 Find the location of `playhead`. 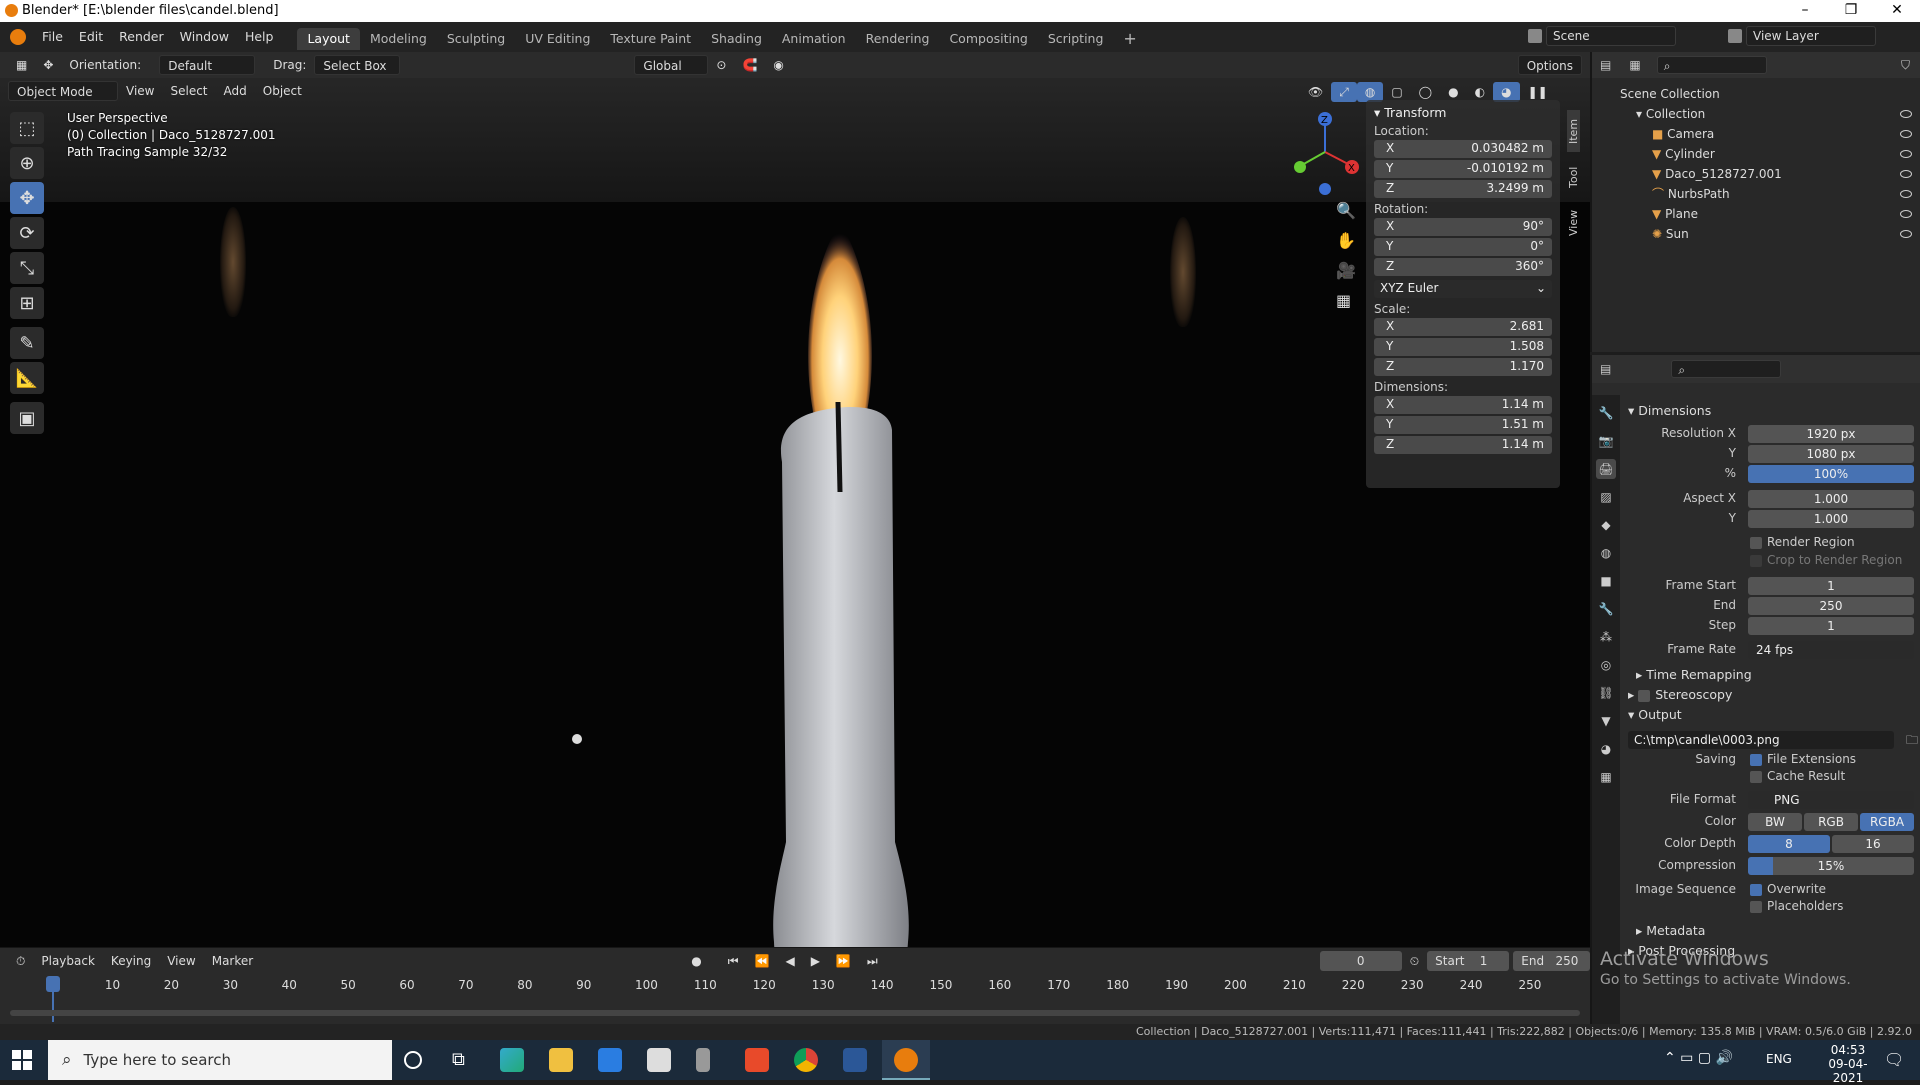

playhead is located at coordinates (53, 984).